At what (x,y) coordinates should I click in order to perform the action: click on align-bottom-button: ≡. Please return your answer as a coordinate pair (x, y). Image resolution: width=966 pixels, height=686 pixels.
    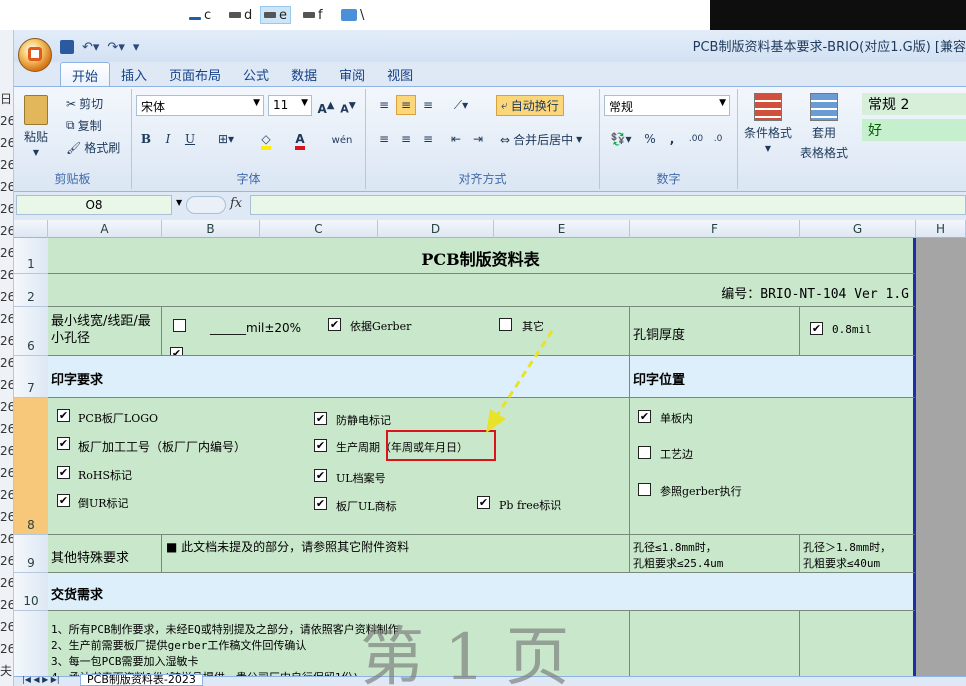
    Looking at the image, I should click on (428, 105).